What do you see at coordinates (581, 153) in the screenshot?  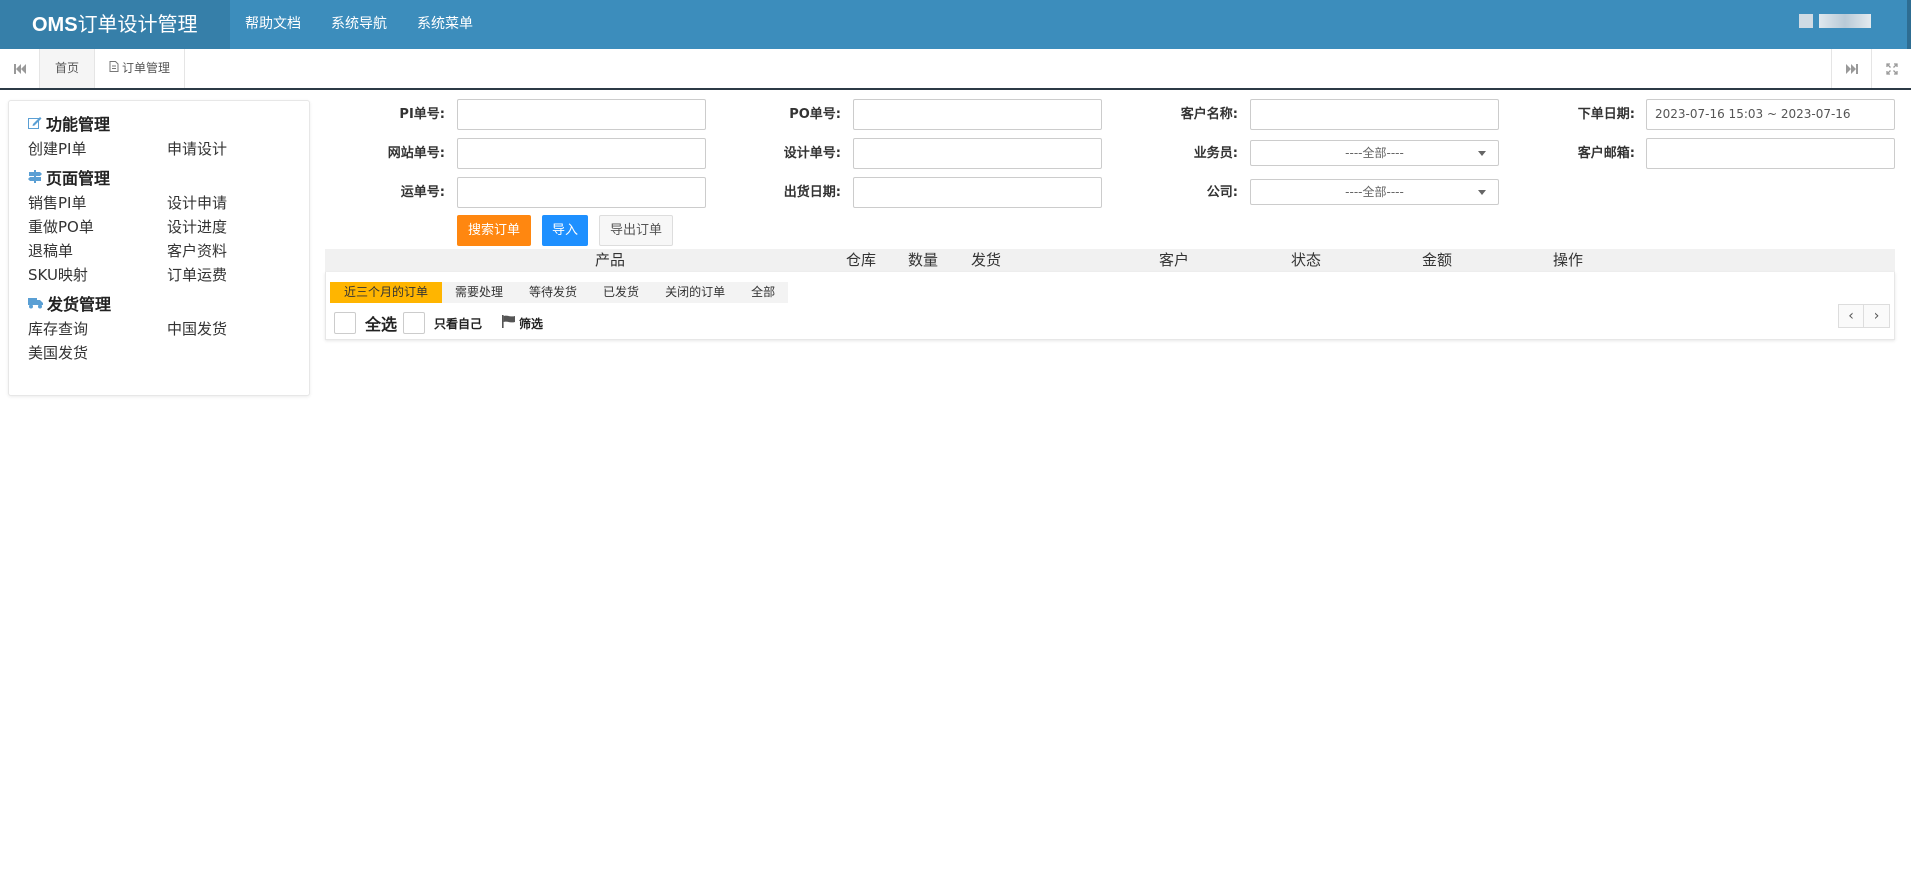 I see `site-number-input` at bounding box center [581, 153].